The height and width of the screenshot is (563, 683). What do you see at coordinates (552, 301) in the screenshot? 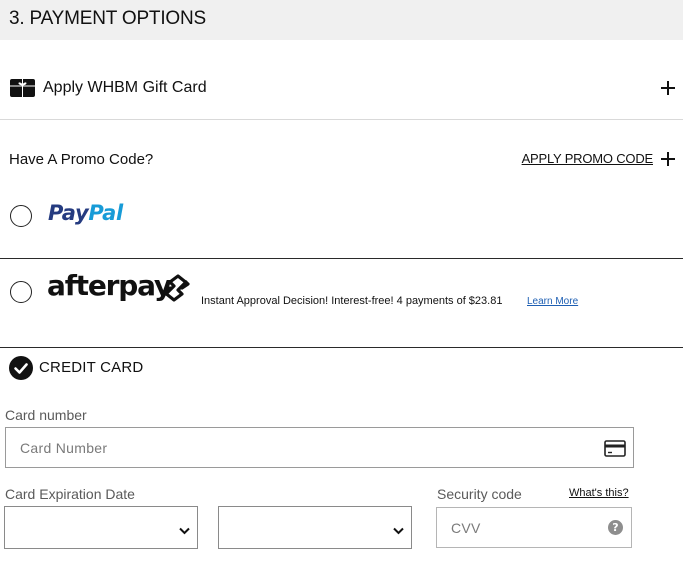
I see `afterpay-learn-more-link: Learn More` at bounding box center [552, 301].